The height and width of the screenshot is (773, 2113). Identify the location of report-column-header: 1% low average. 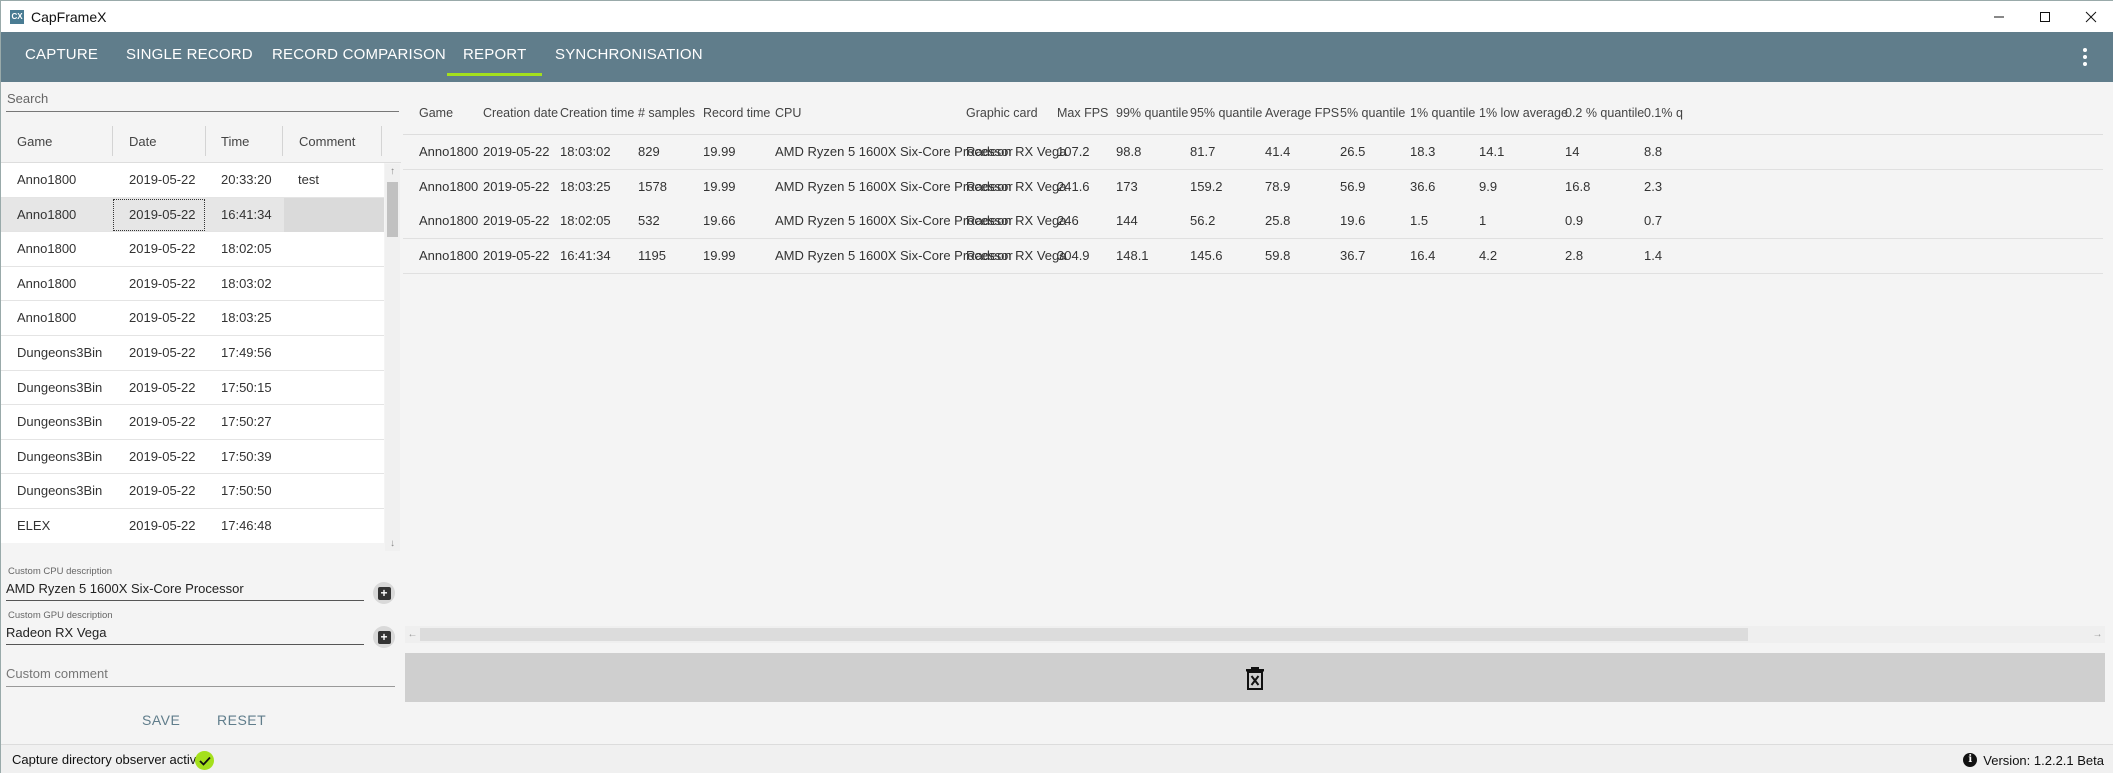
(1523, 113).